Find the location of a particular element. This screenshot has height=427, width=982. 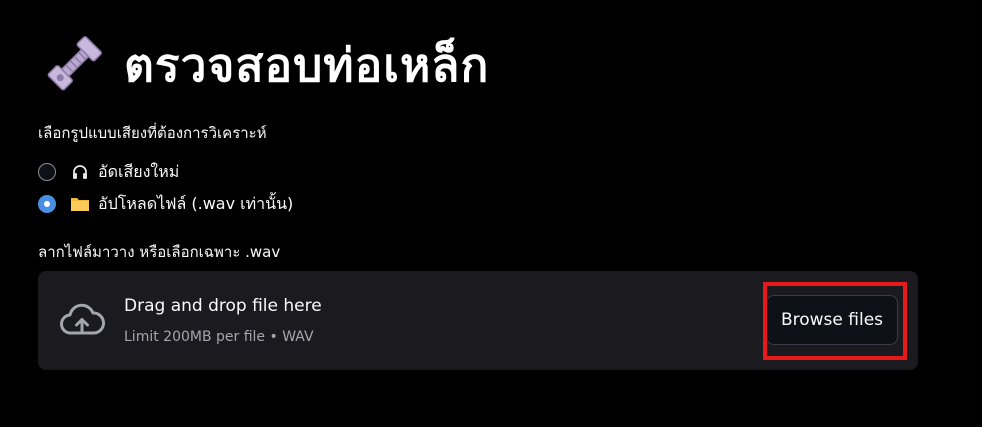

headphone-icon is located at coordinates (80, 172).